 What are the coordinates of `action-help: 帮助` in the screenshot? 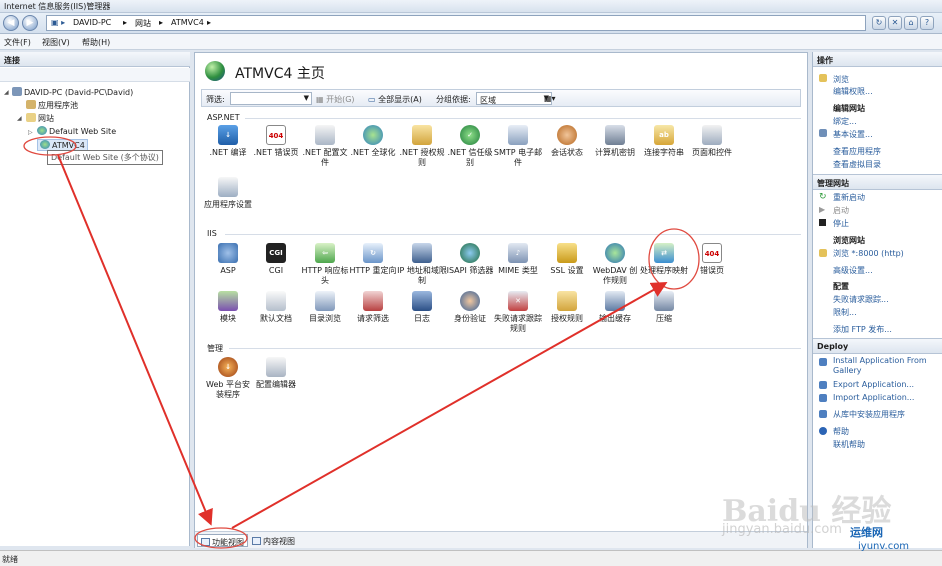 It's located at (841, 431).